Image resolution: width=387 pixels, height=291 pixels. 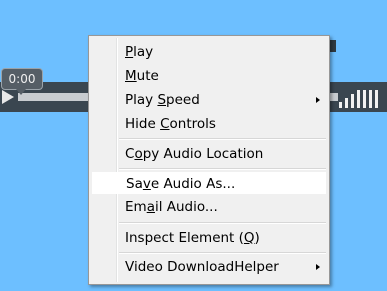 What do you see at coordinates (333, 46) in the screenshot?
I see `menu-shadow` at bounding box center [333, 46].